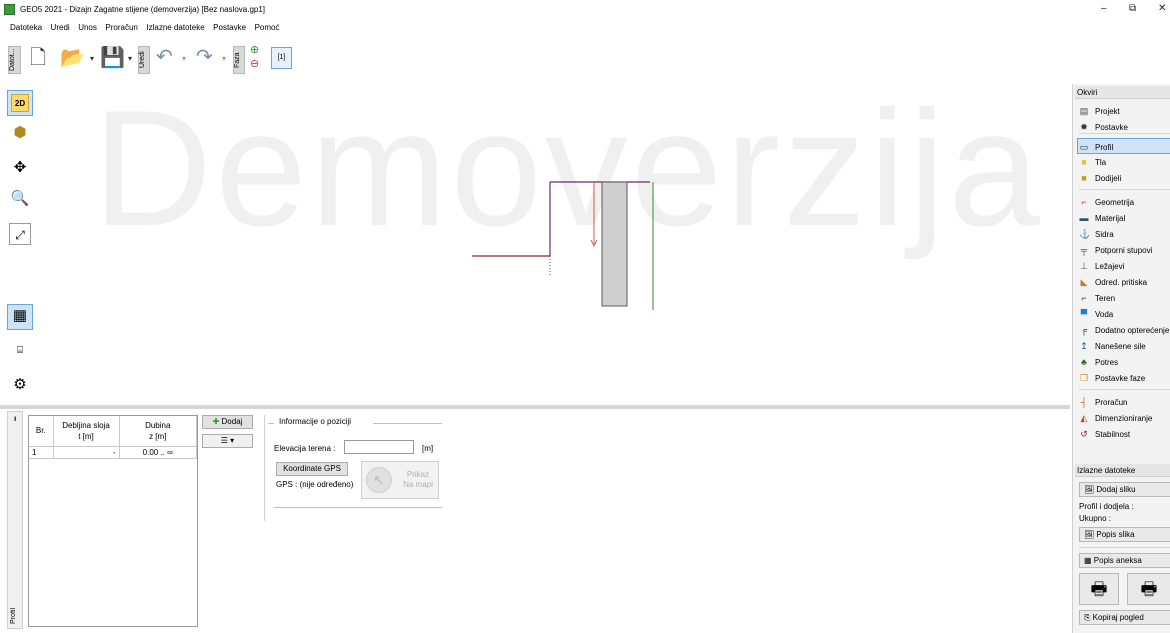 The height and width of the screenshot is (633, 1170). I want to click on frames-header: Okviri, so click(1122, 92).